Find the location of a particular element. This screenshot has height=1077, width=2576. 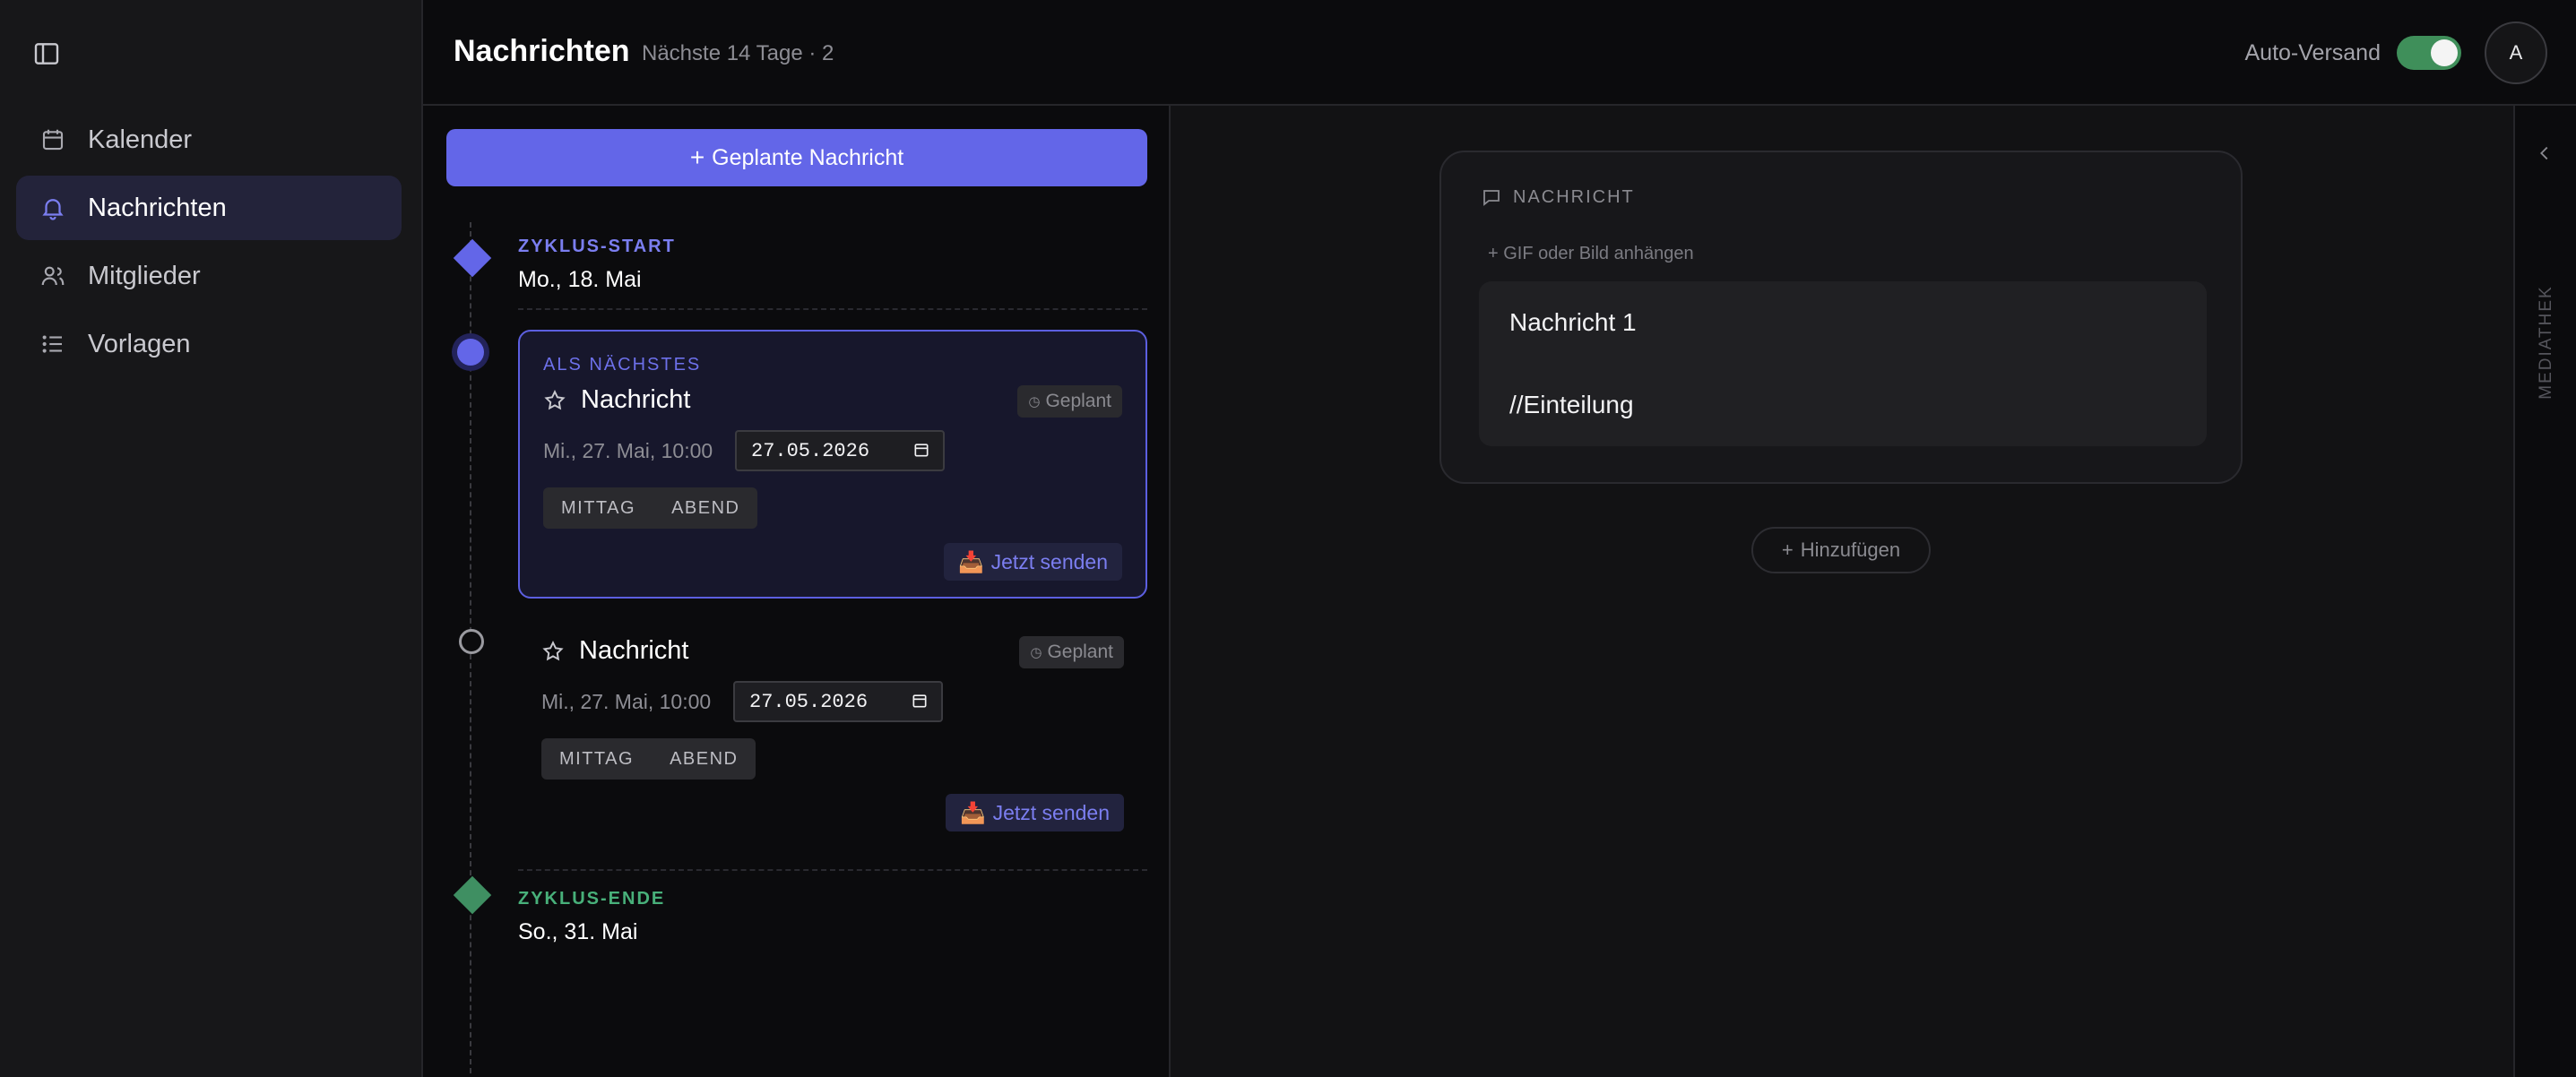

sidebar-item-label: Vorlagen is located at coordinates (139, 343).